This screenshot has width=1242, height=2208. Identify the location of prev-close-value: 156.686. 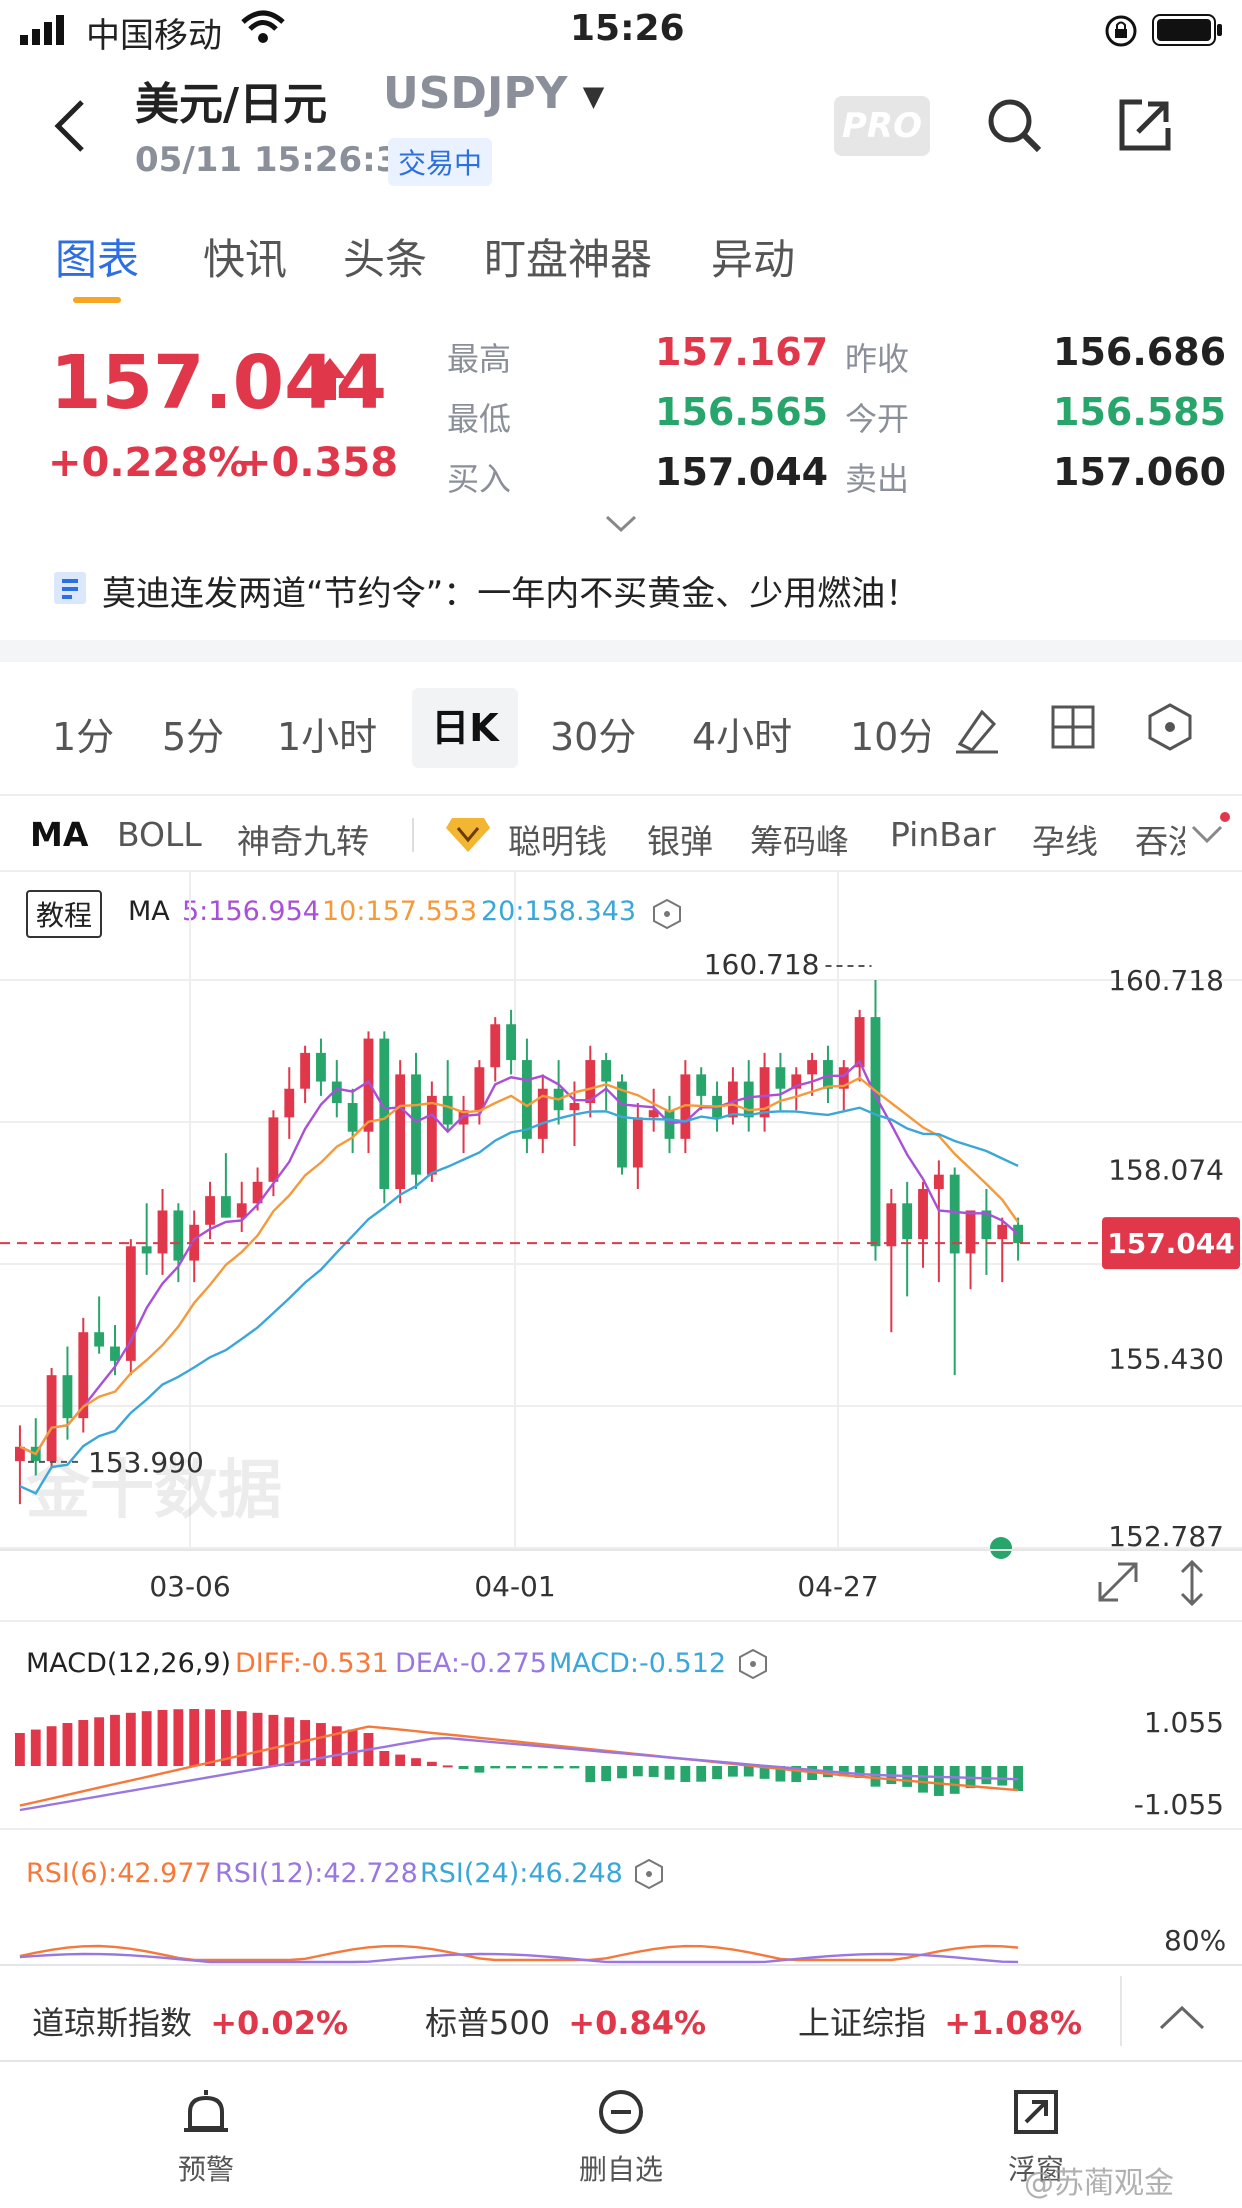
(1140, 352).